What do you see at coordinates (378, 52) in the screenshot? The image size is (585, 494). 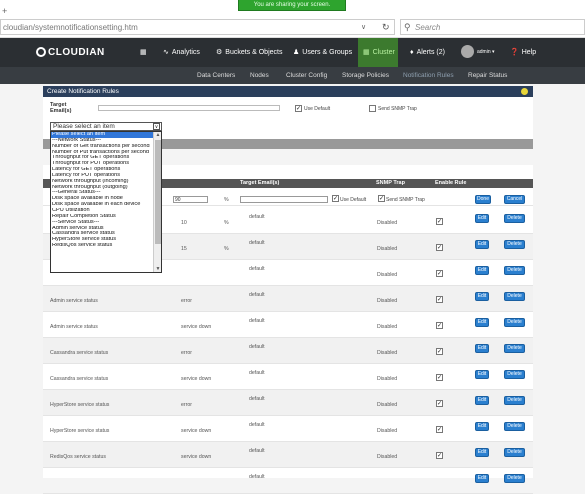 I see `nav-cluster: ▦ Cluster` at bounding box center [378, 52].